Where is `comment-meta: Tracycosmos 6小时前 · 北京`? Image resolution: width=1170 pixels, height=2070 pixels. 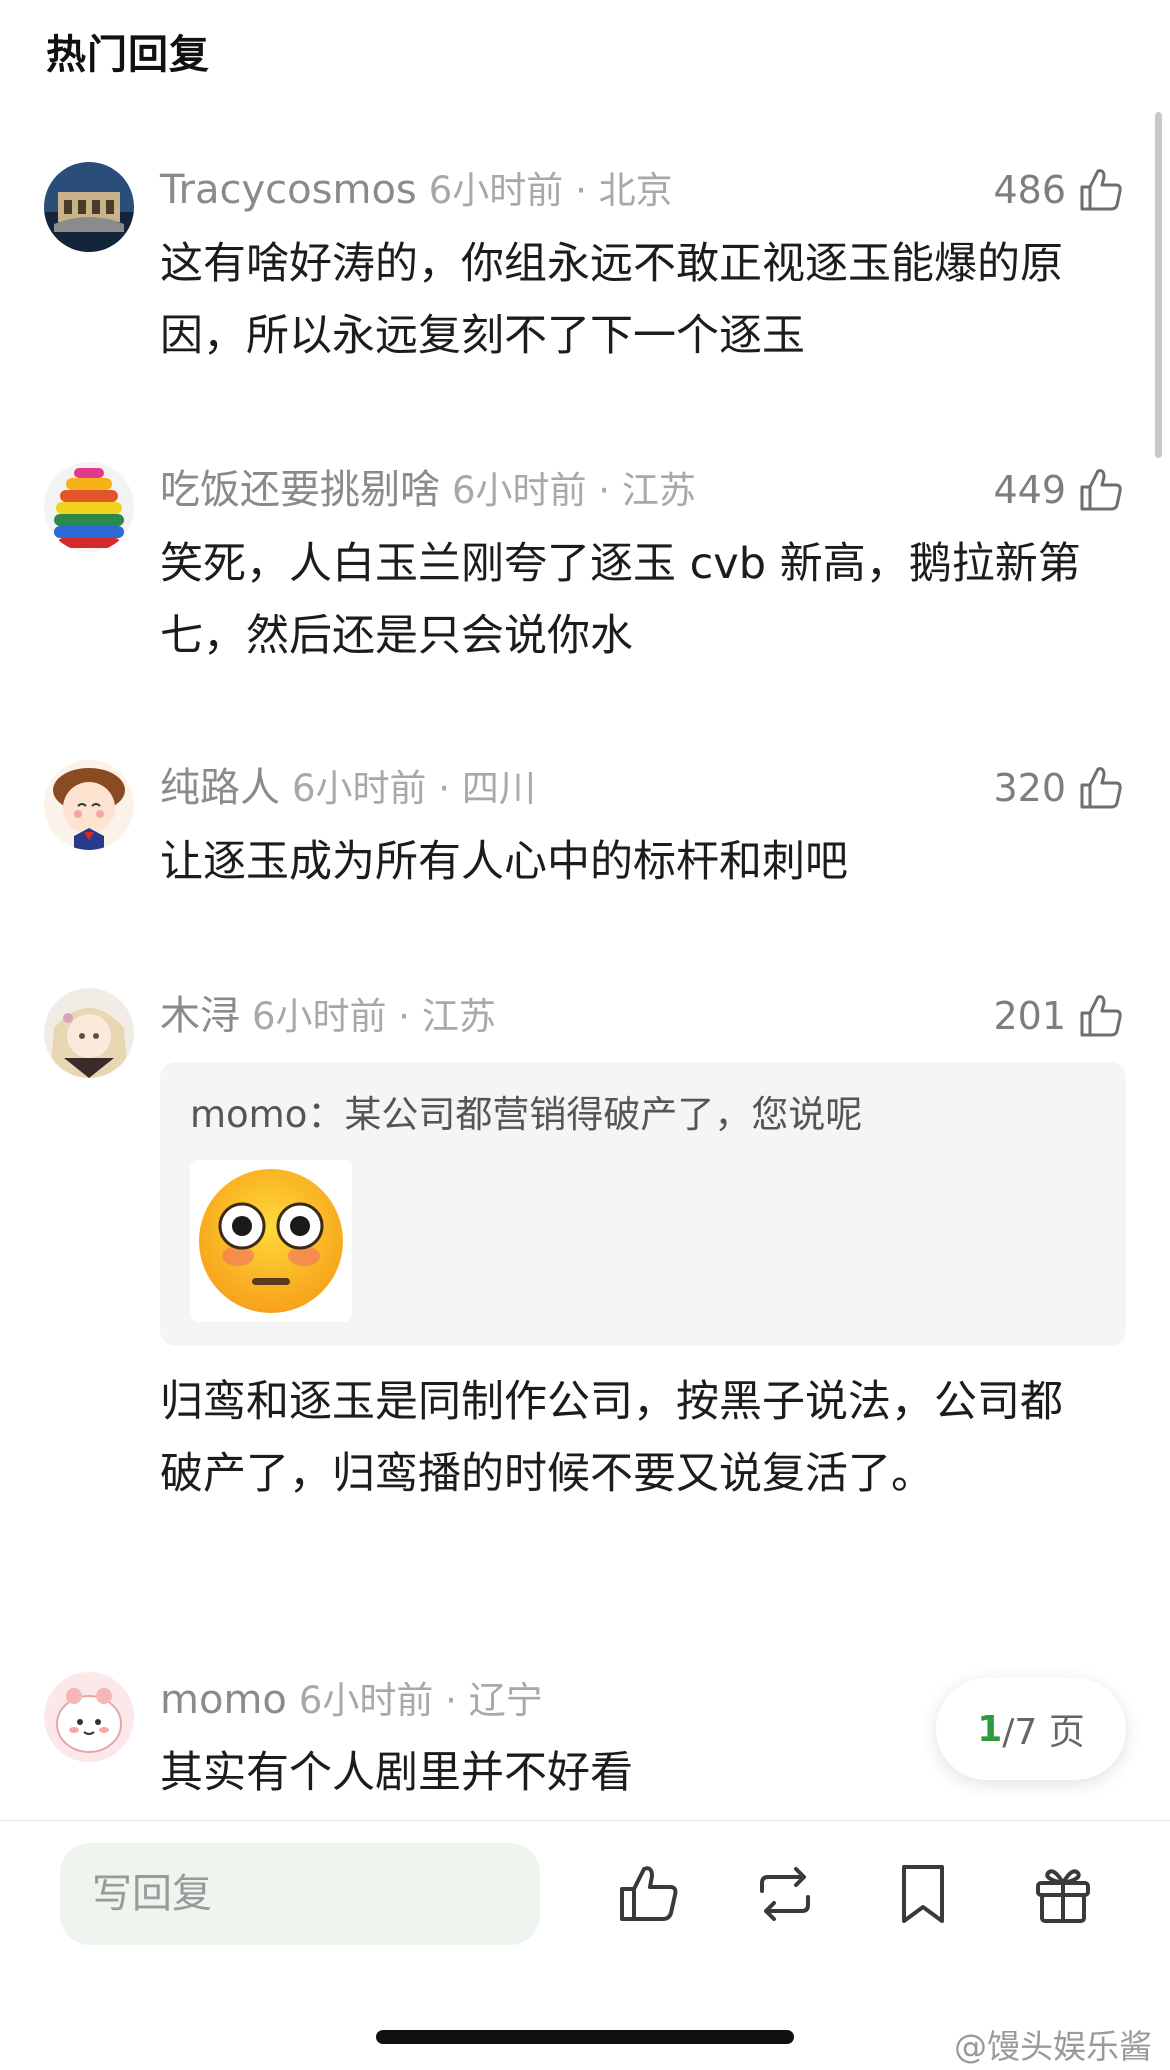 comment-meta: Tracycosmos 6小时前 · 北京 is located at coordinates (416, 190).